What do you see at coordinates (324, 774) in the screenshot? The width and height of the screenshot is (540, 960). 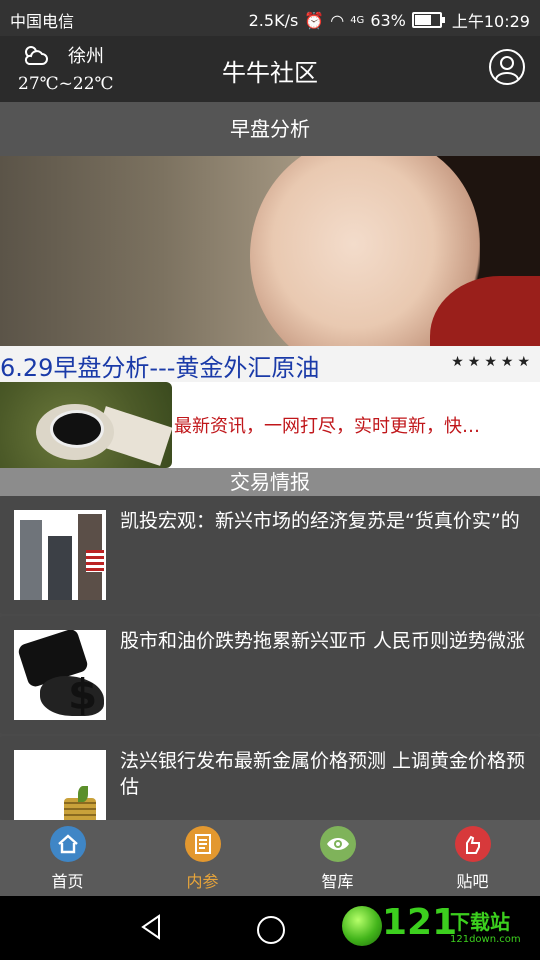 I see `news-title: 法兴银行发布最新金属价格预测 上调黄金价格预估` at bounding box center [324, 774].